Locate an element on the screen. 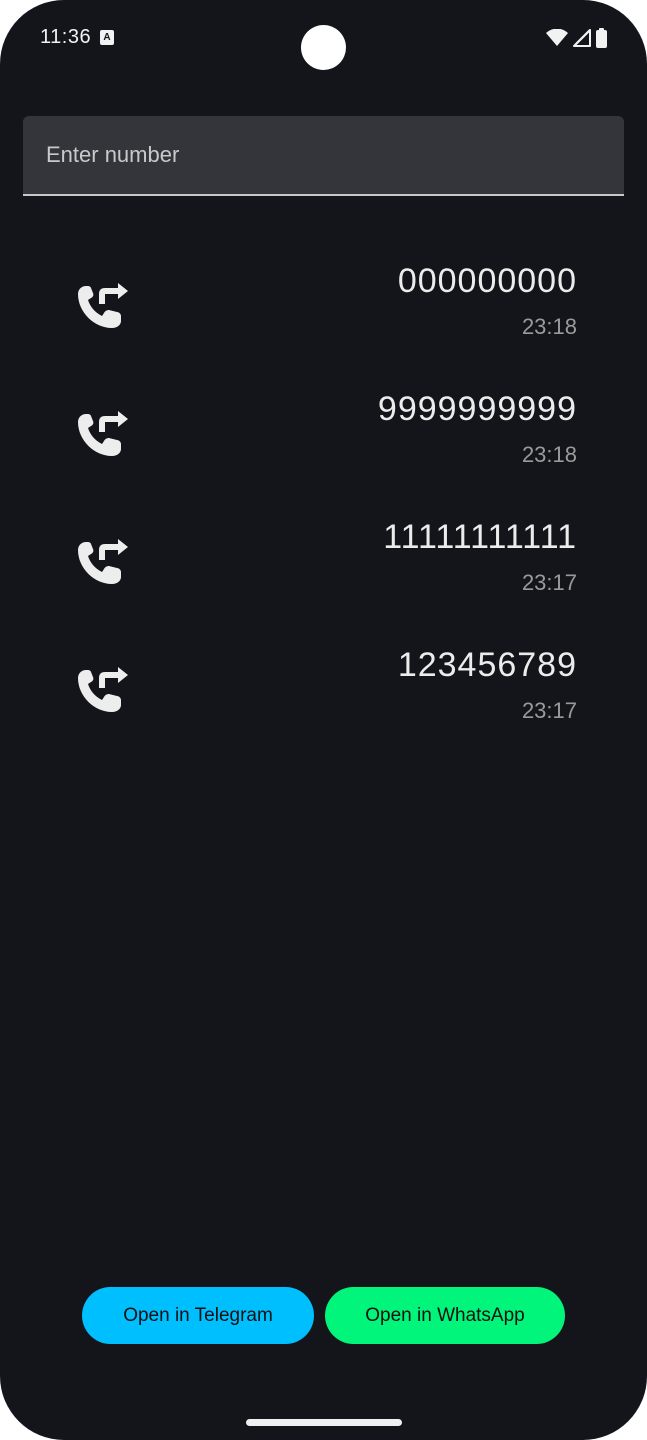 The height and width of the screenshot is (1440, 647). status-icons is located at coordinates (576, 38).